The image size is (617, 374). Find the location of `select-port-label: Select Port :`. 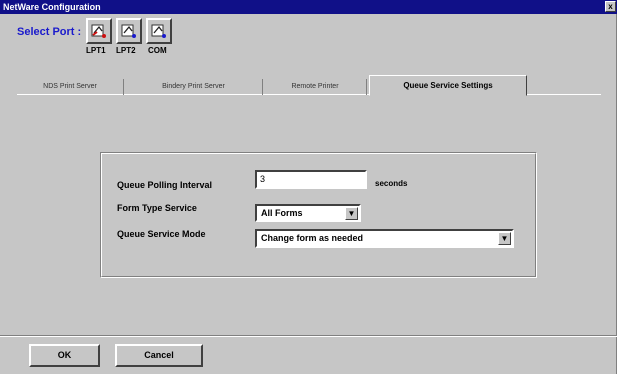

select-port-label: Select Port : is located at coordinates (49, 32).